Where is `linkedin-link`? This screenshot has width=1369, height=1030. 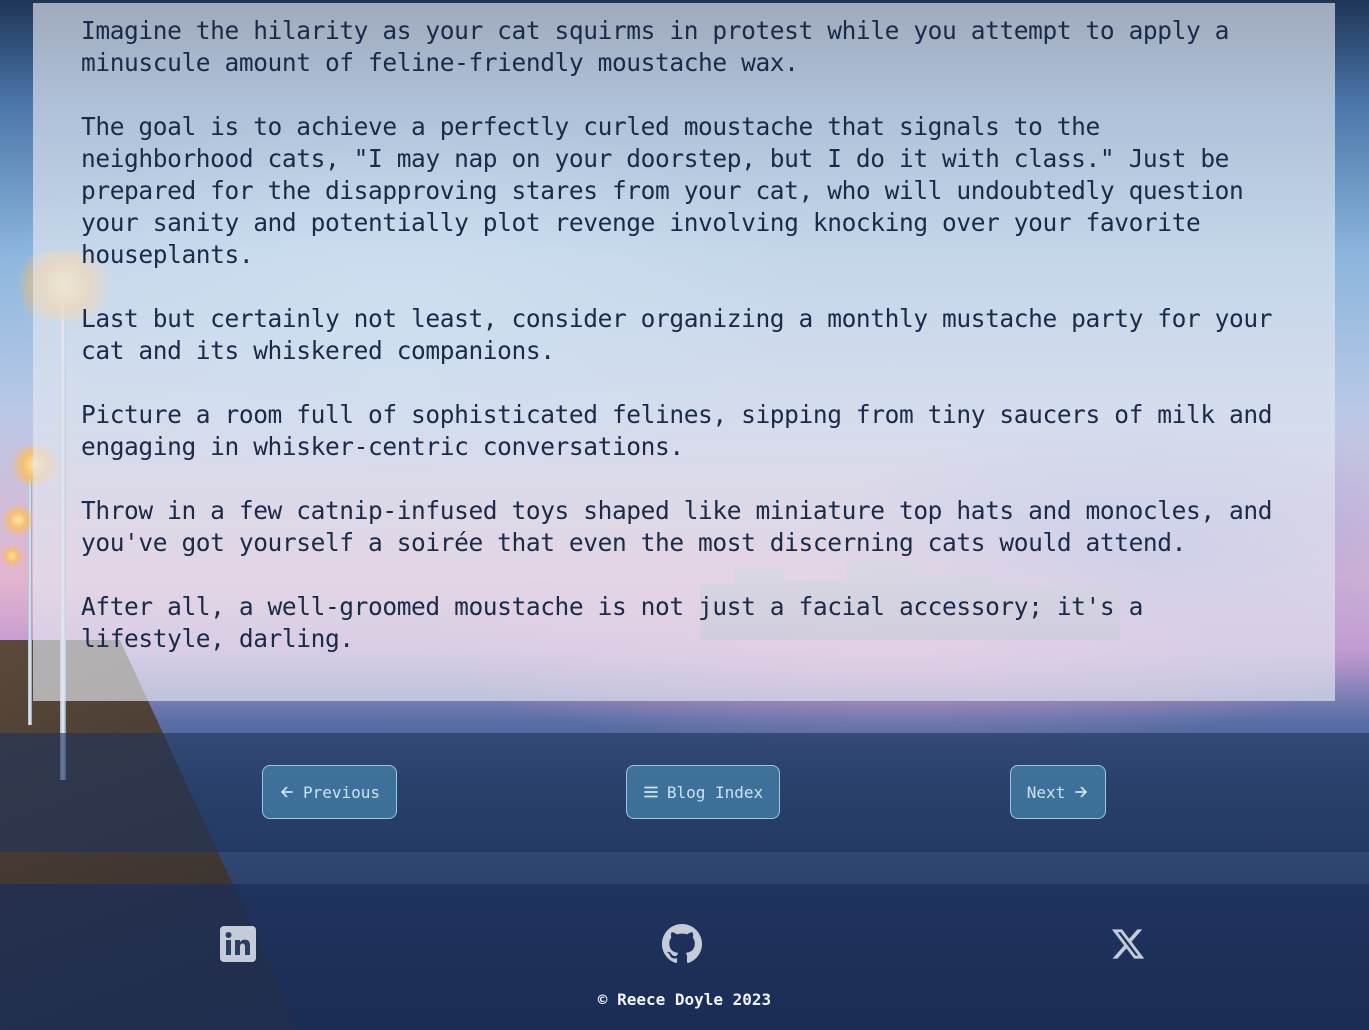
linkedin-link is located at coordinates (238, 946).